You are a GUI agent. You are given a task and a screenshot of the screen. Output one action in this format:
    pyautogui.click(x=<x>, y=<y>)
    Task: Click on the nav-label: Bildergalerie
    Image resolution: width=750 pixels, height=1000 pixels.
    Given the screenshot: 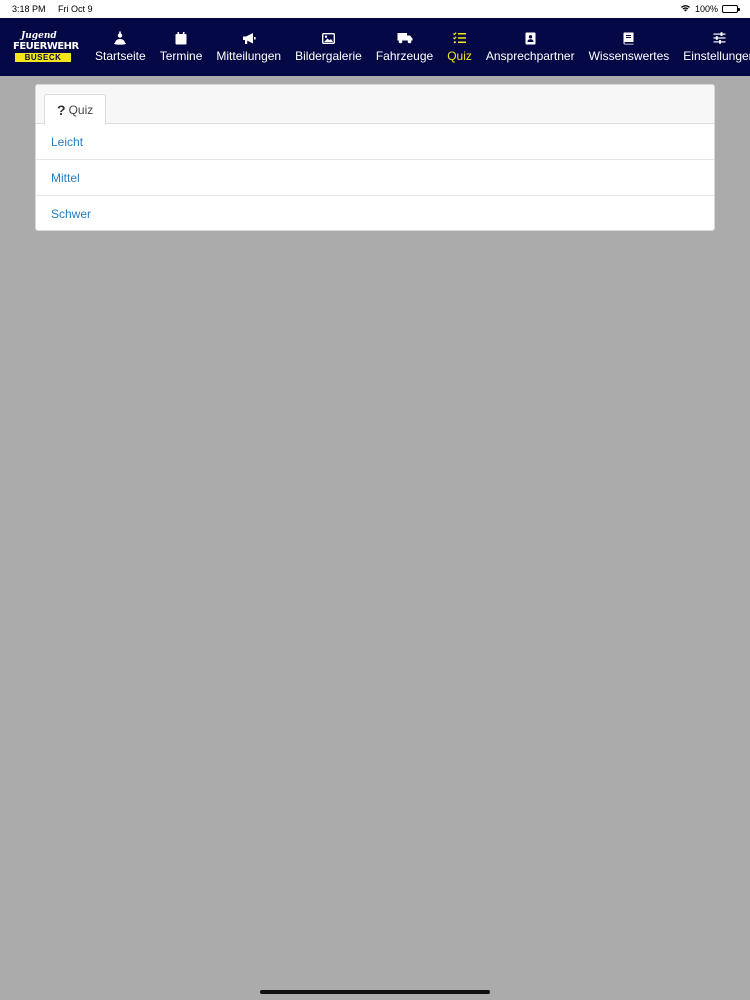 What is the action you would take?
    pyautogui.click(x=328, y=56)
    